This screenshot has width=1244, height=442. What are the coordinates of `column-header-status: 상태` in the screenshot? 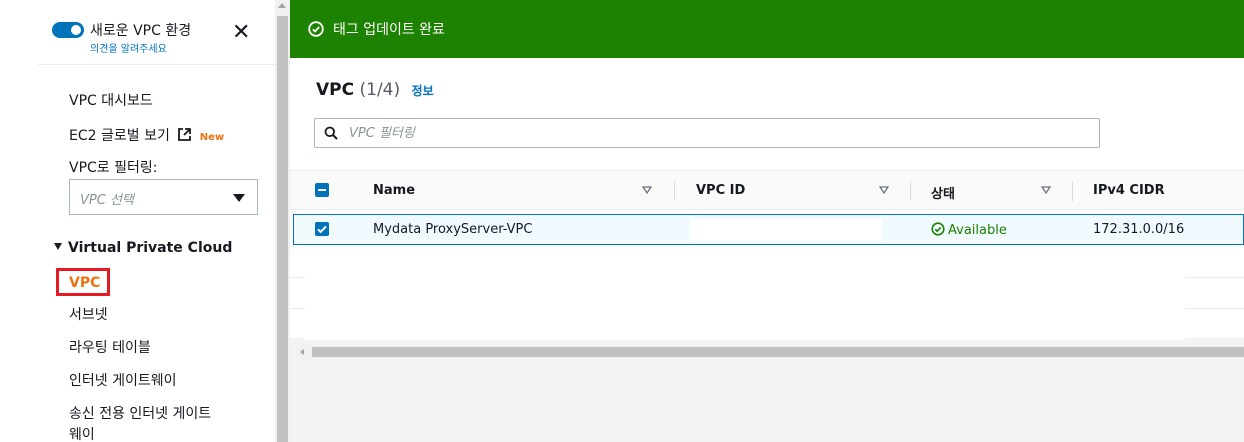 It's located at (943, 192).